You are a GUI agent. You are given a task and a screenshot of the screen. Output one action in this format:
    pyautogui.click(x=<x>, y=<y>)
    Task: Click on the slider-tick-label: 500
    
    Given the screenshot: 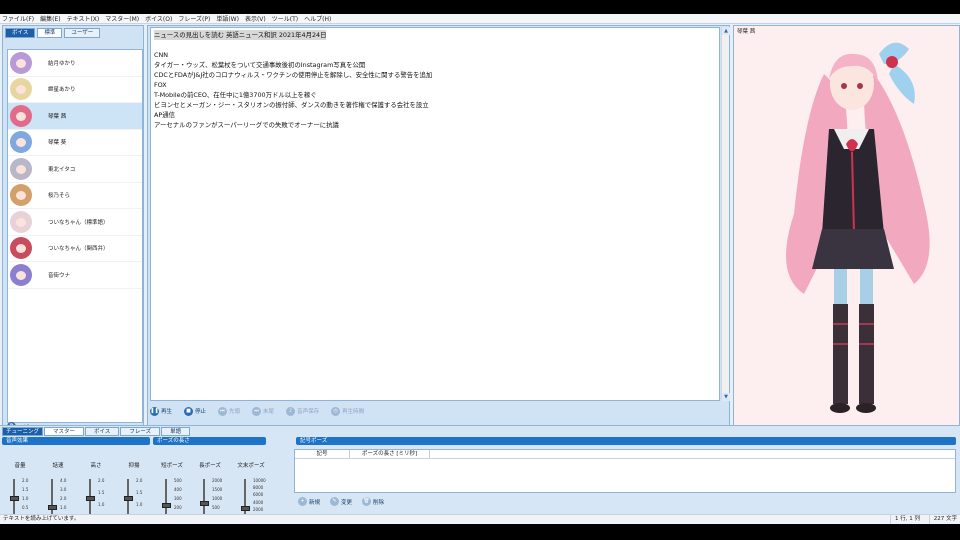 What is the action you would take?
    pyautogui.click(x=216, y=507)
    